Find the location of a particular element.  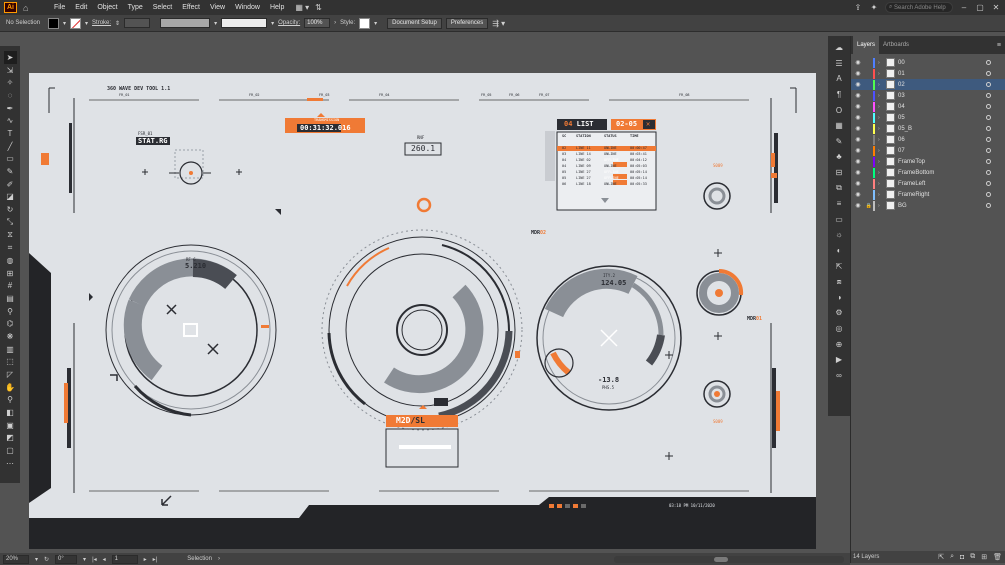

magic-wand-icon: ✧ is located at coordinates (10, 82).